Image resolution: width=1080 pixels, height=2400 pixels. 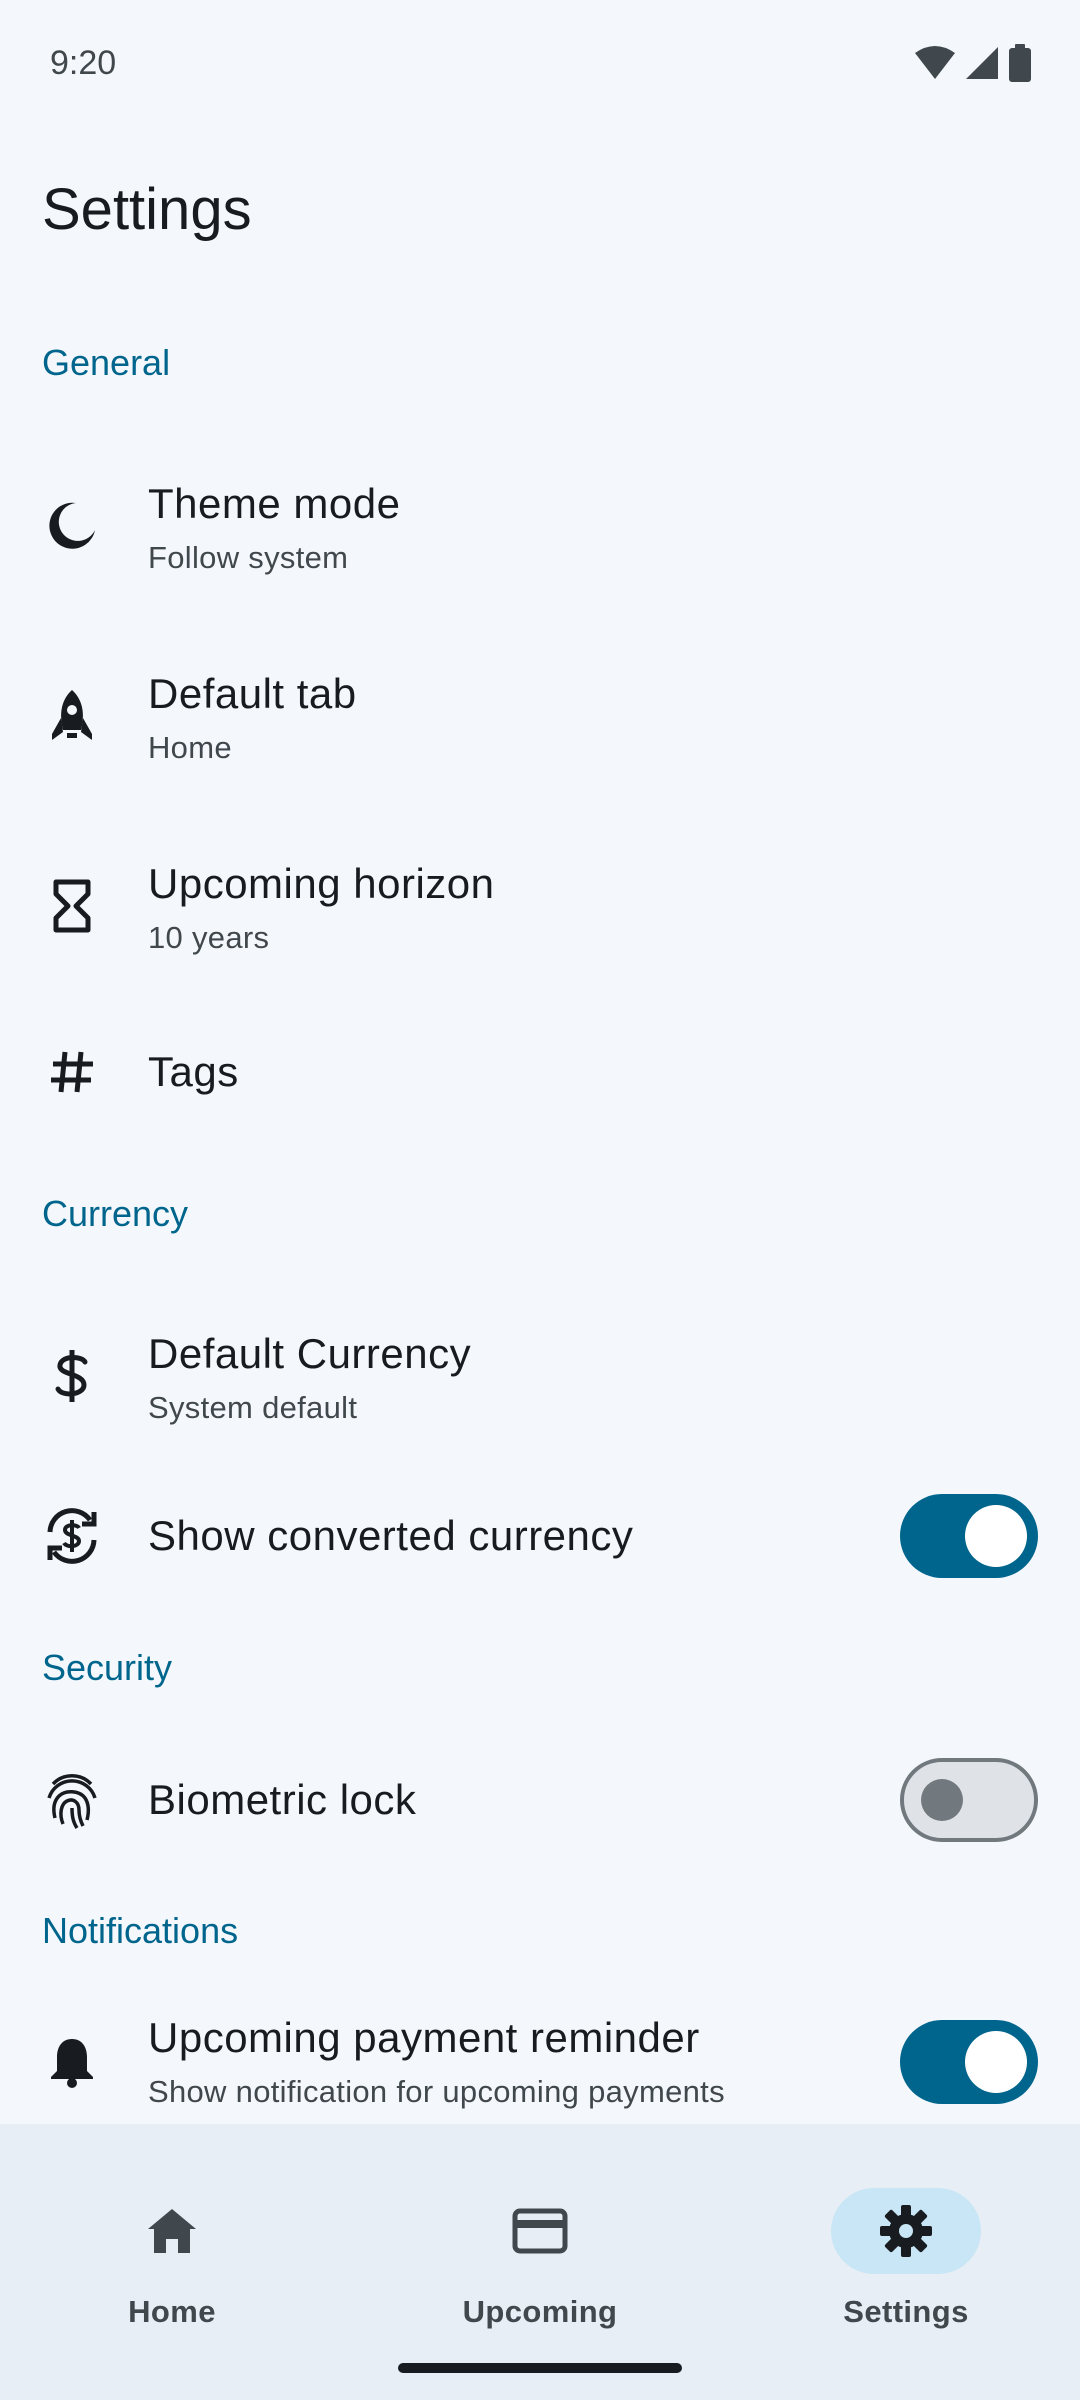 I want to click on setting-theme-mode: Theme mode Follow system, so click(x=540, y=525).